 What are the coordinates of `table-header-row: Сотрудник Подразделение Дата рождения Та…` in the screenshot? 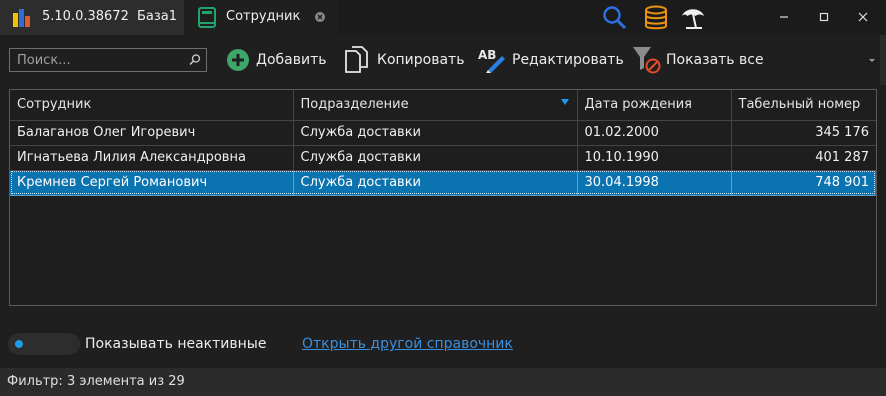 It's located at (443, 105).